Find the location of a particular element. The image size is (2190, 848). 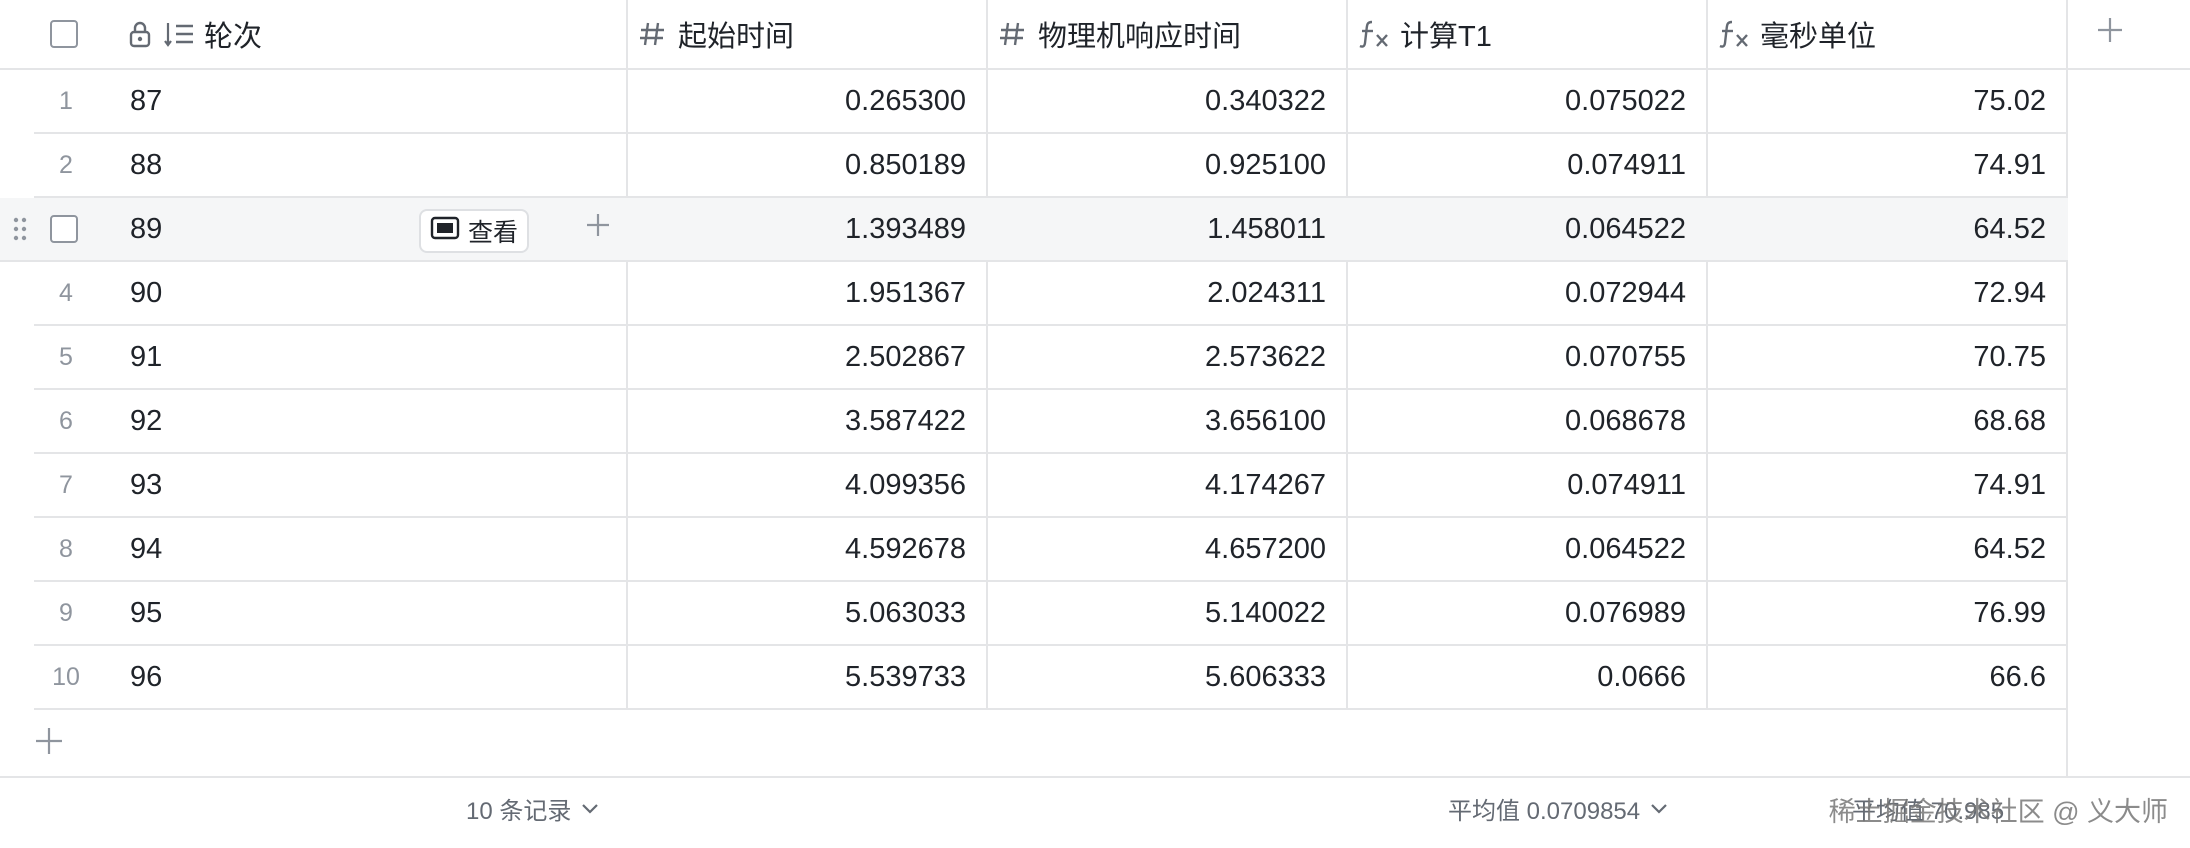

header-label: 计算T1 is located at coordinates (1446, 37).